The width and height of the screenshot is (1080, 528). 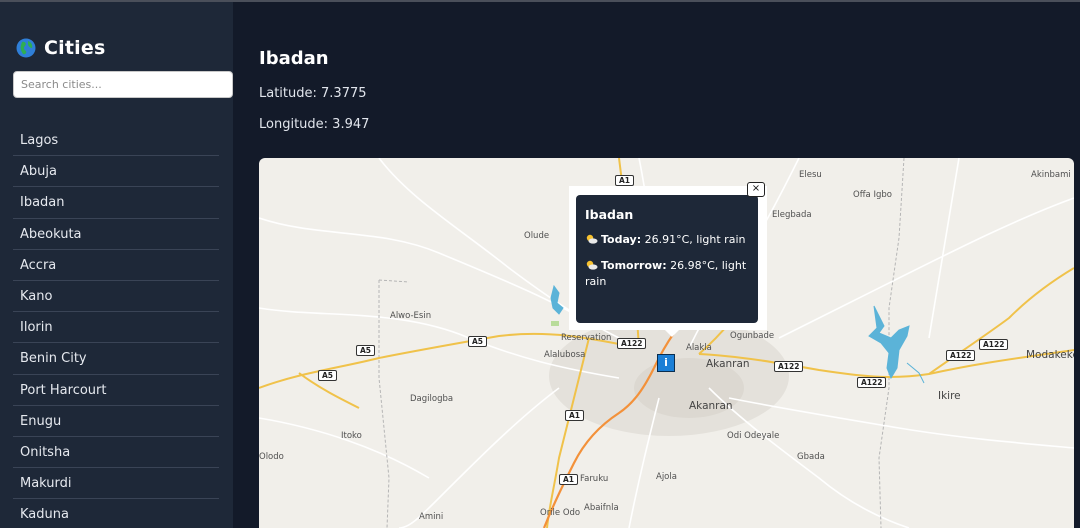 What do you see at coordinates (411, 316) in the screenshot?
I see `map-label: Alwo-Esin` at bounding box center [411, 316].